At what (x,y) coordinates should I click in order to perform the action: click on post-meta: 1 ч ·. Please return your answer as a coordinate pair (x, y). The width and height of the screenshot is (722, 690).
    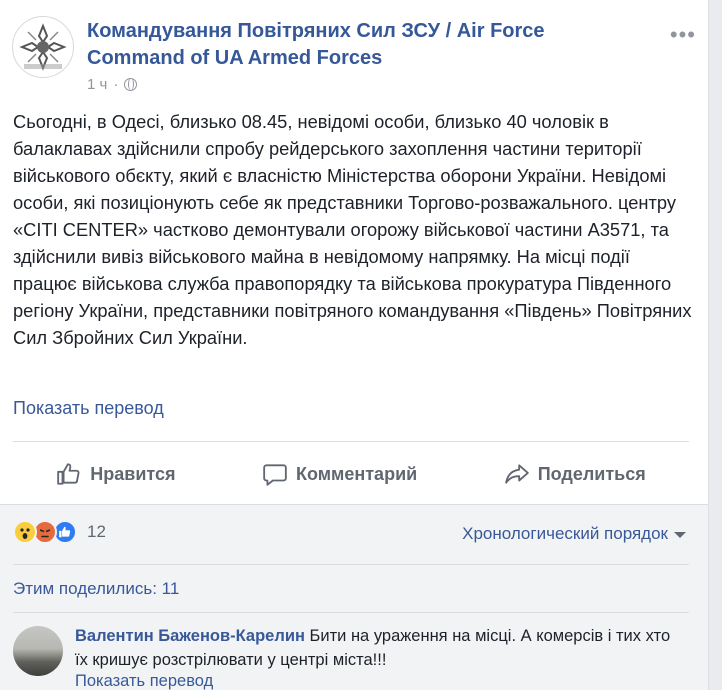
    Looking at the image, I should click on (112, 84).